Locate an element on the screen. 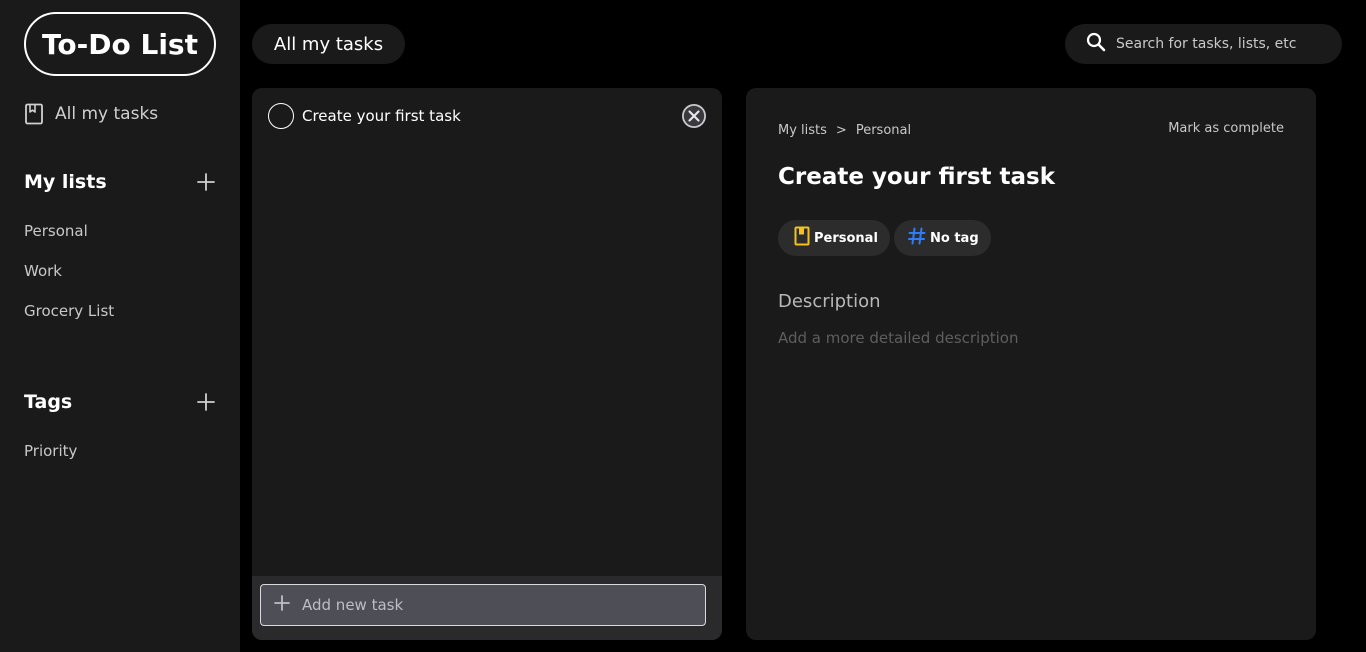 The image size is (1366, 652). list-chip: Personal is located at coordinates (834, 238).